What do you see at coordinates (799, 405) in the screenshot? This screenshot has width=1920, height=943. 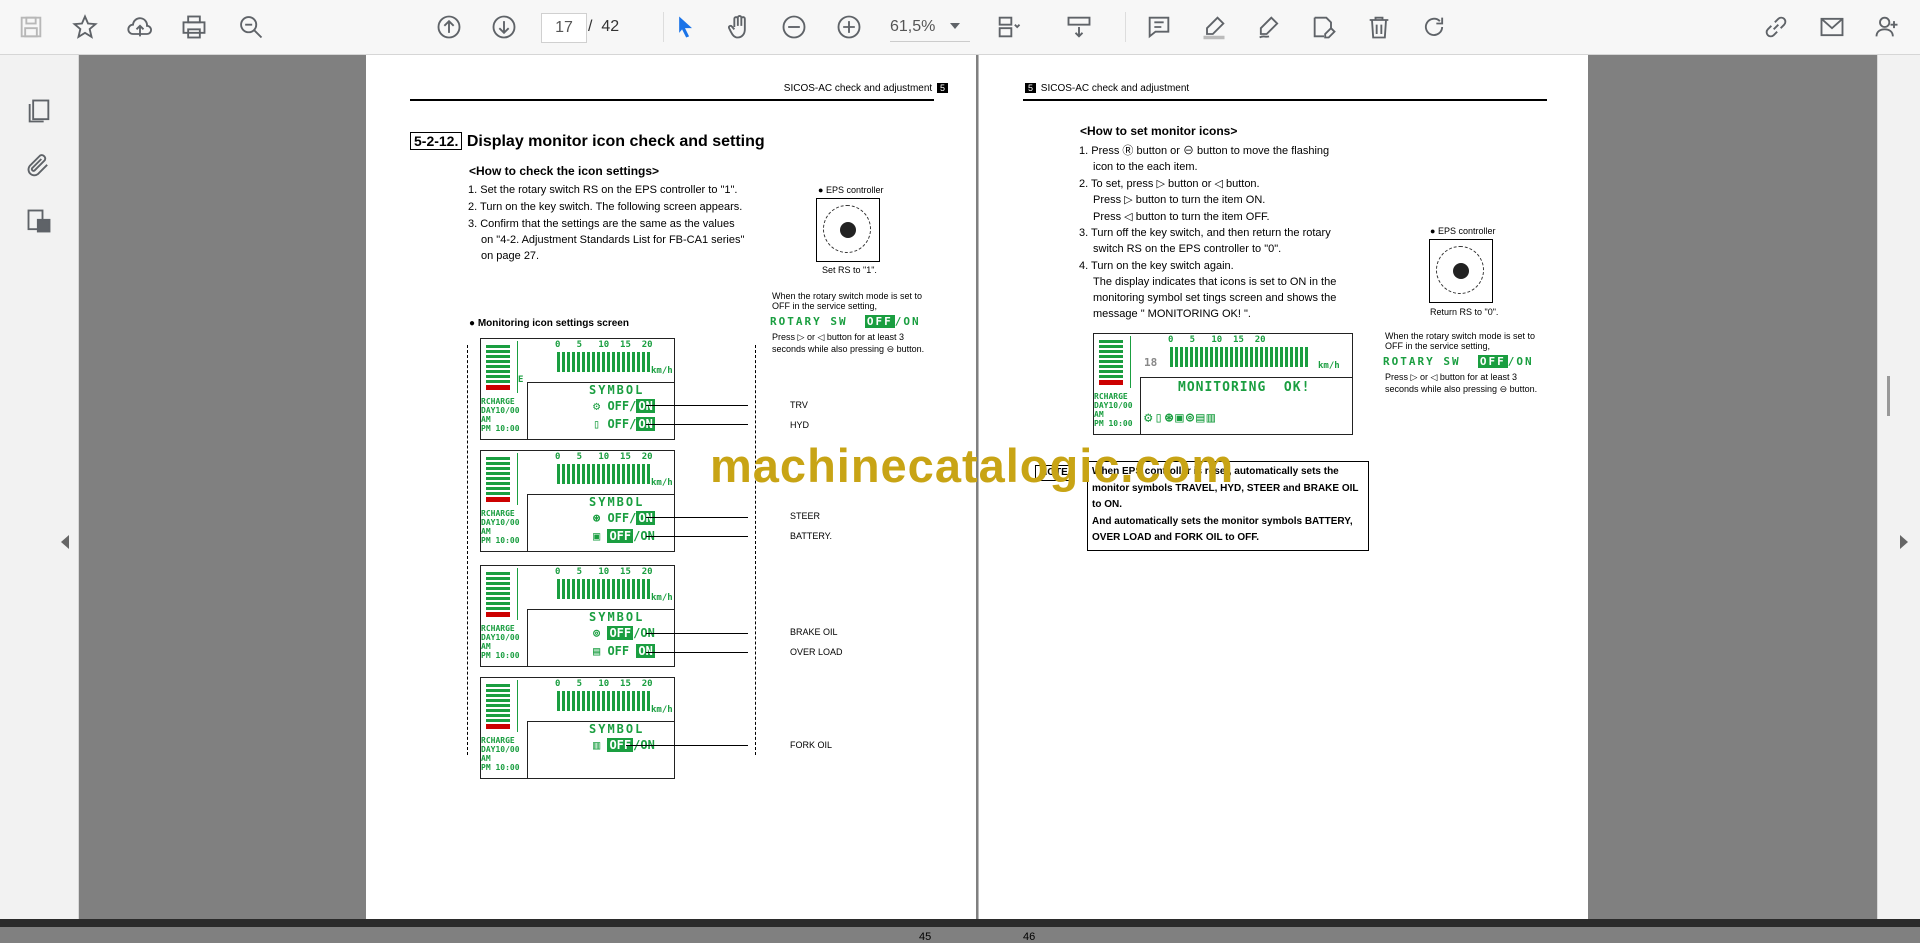 I see `callout-trv: TRV` at bounding box center [799, 405].